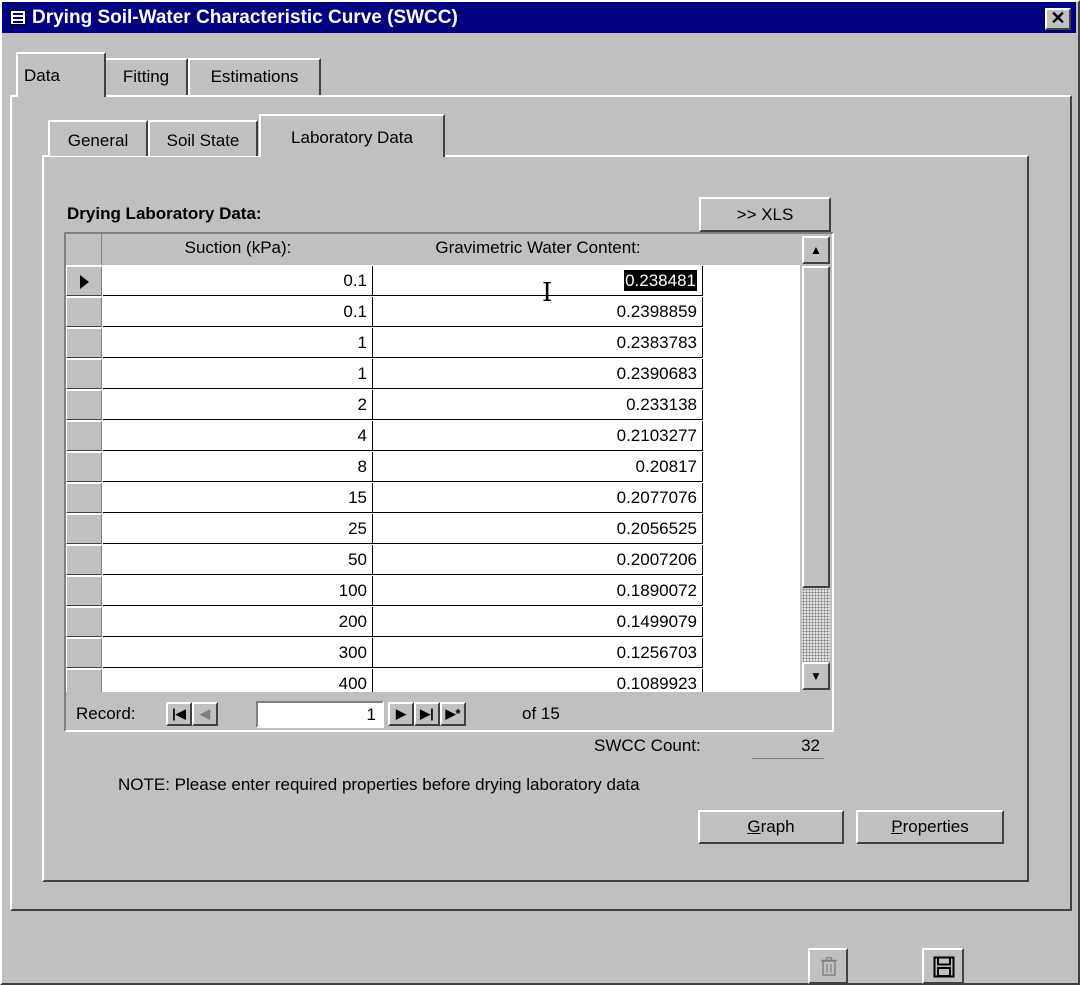  Describe the element at coordinates (538, 529) in the screenshot. I see `water-content-cell: 0.2056525` at that location.